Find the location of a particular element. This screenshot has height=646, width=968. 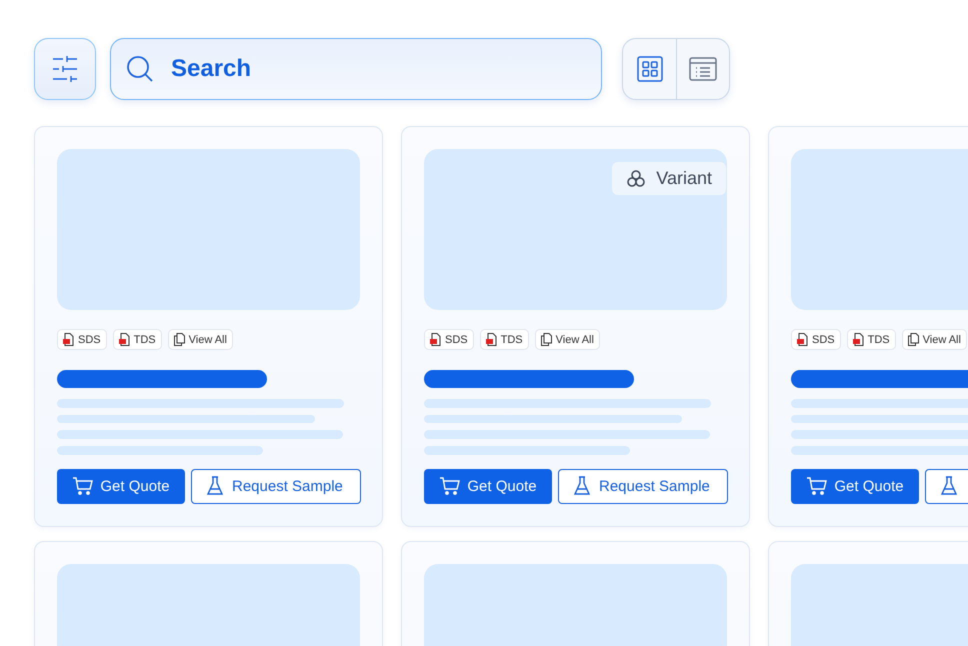

search-field: Search is located at coordinates (356, 69).